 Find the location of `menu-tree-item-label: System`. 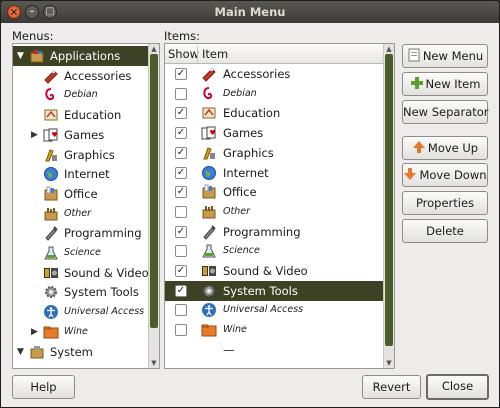

menu-tree-item-label: System is located at coordinates (71, 351).